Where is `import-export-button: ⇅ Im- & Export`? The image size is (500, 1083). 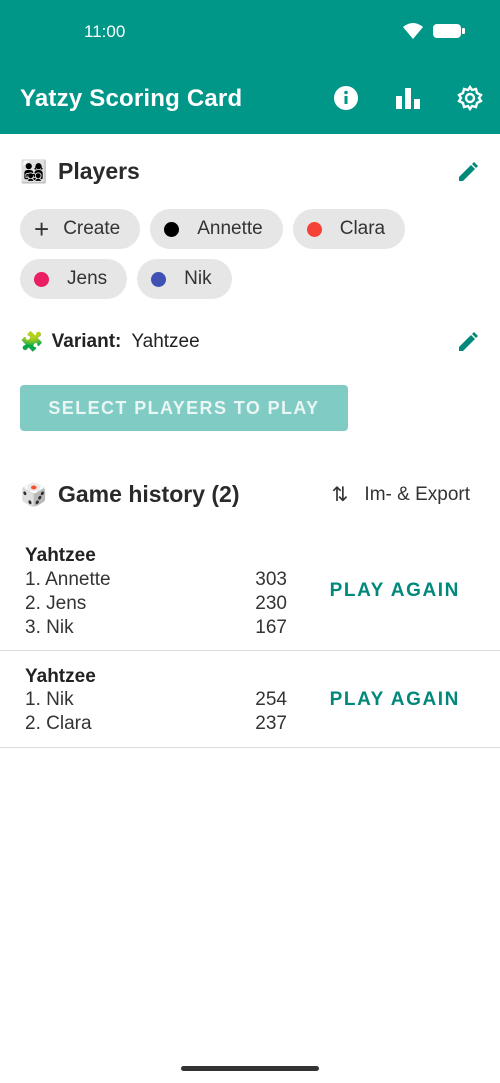 import-export-button: ⇅ Im- & Export is located at coordinates (401, 494).